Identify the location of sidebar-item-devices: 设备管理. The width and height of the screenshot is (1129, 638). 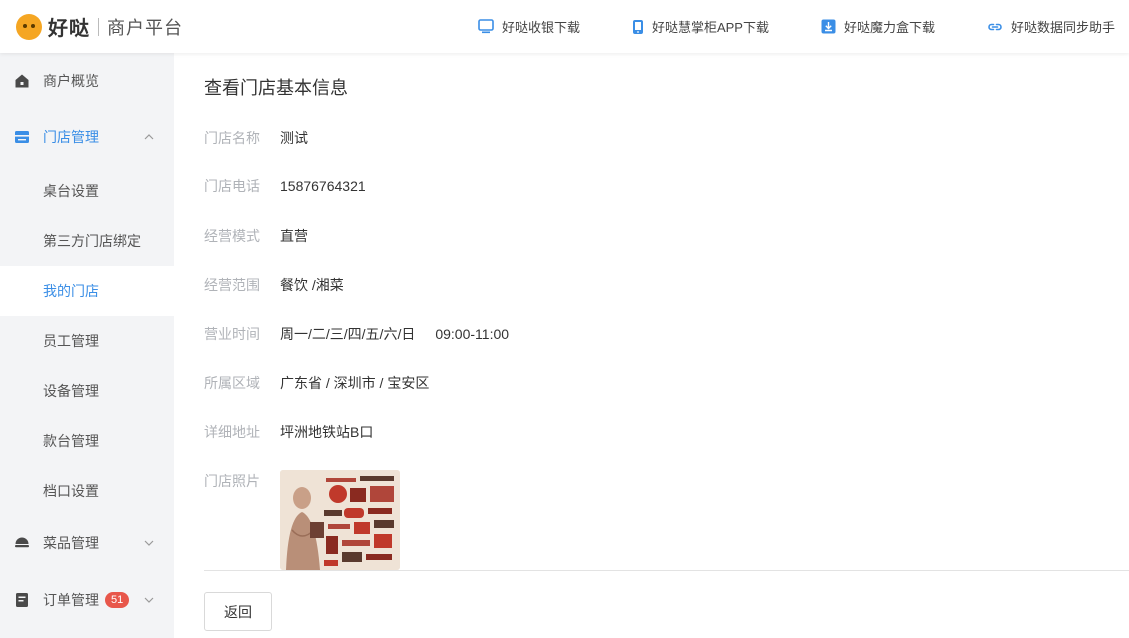
(87, 391).